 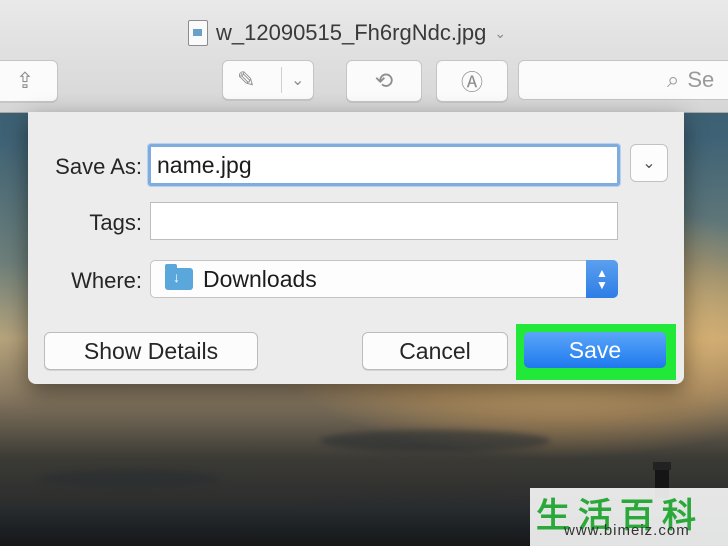 What do you see at coordinates (673, 79) in the screenshot?
I see `search-icon: ⌕` at bounding box center [673, 79].